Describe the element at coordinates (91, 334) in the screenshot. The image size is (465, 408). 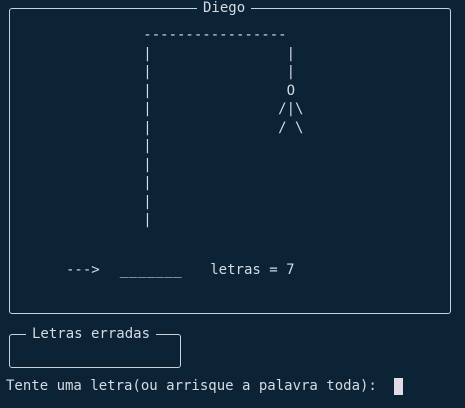
I see `wrong-letters-title: Letras erradas` at that location.